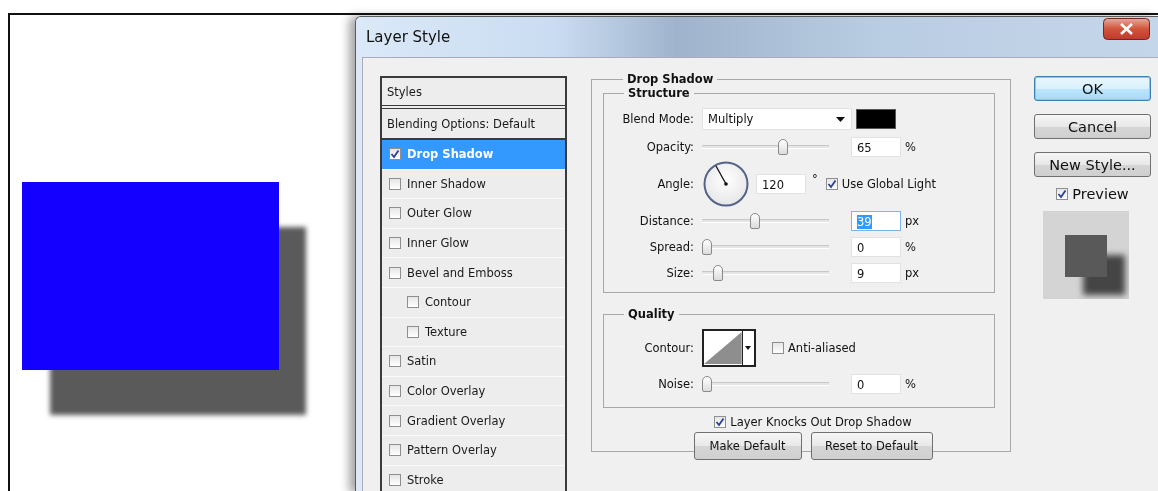 The image size is (1158, 491). I want to click on color-swatch, so click(876, 119).